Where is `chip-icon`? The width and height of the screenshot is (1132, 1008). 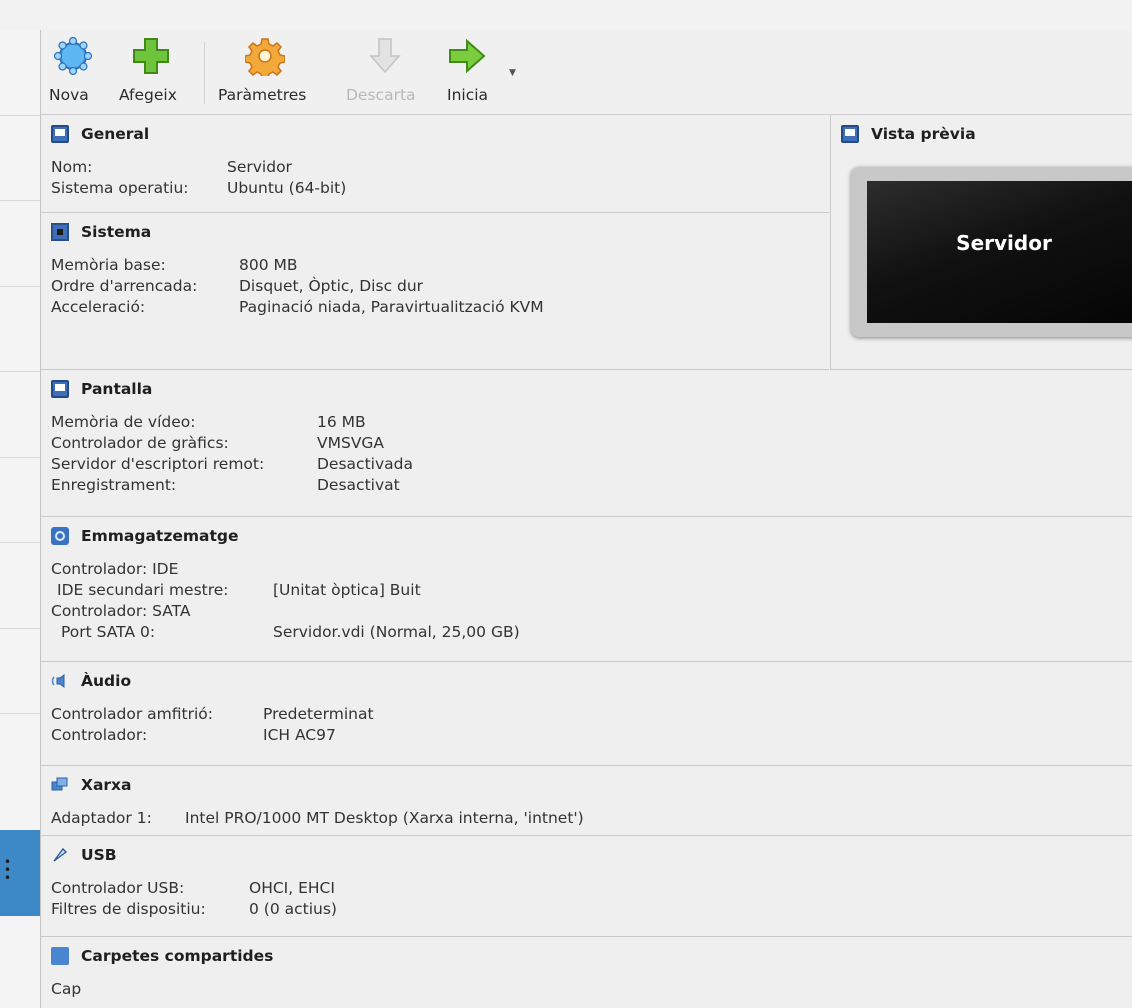
chip-icon is located at coordinates (60, 232).